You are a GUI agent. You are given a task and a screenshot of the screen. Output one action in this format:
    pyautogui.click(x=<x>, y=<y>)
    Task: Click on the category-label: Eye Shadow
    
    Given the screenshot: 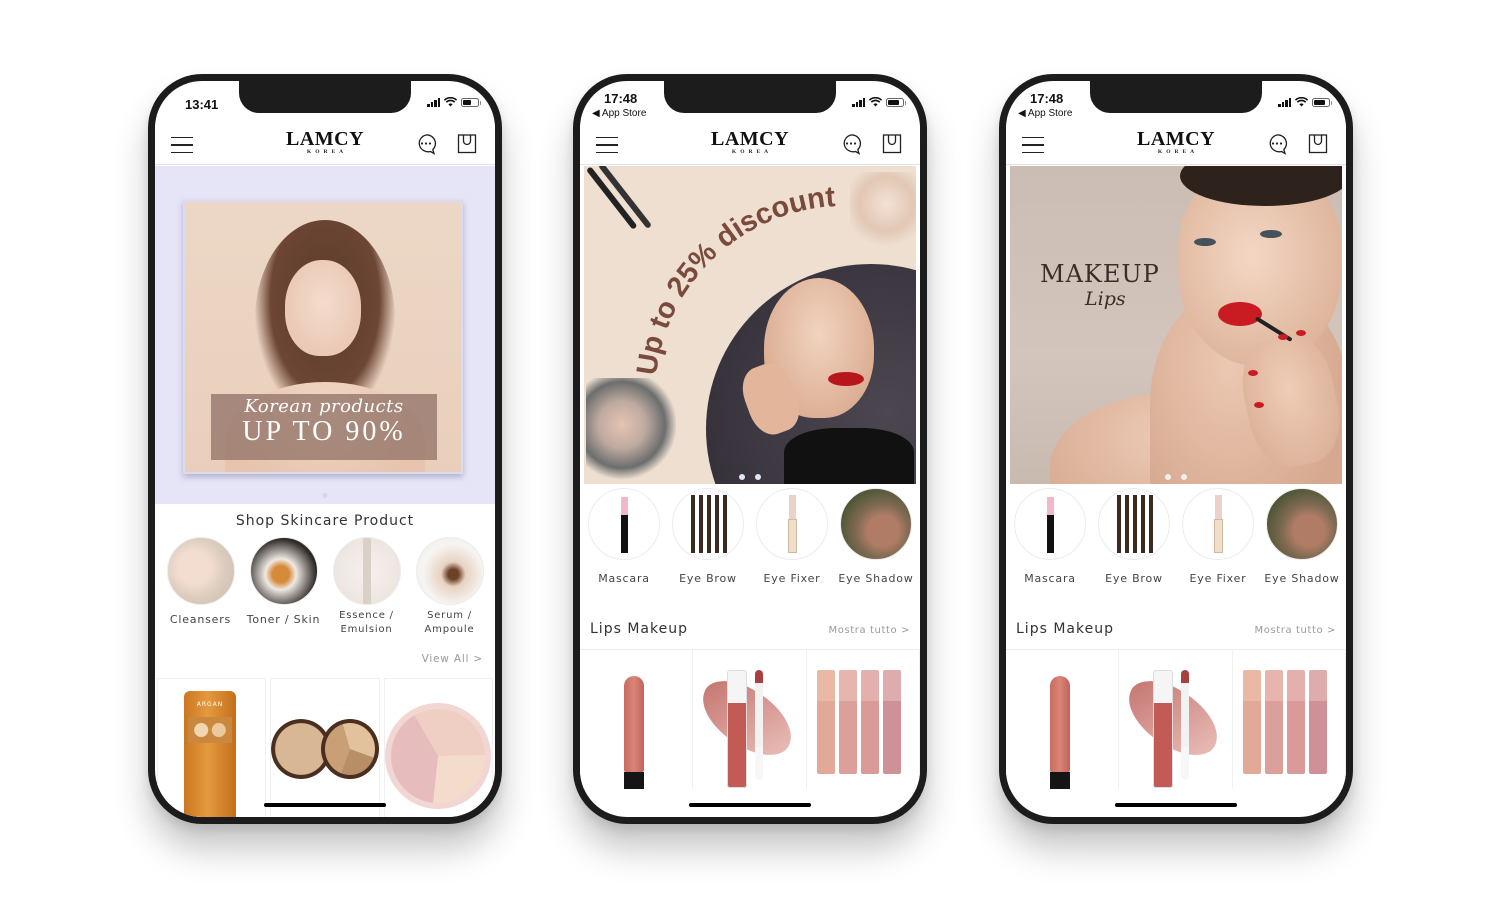 What is the action you would take?
    pyautogui.click(x=876, y=578)
    